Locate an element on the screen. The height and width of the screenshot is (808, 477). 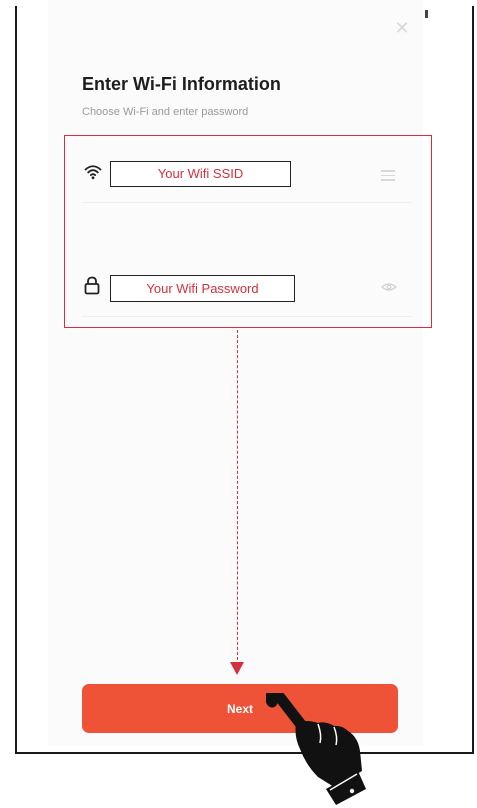
pointing-hand-icon is located at coordinates (316, 749).